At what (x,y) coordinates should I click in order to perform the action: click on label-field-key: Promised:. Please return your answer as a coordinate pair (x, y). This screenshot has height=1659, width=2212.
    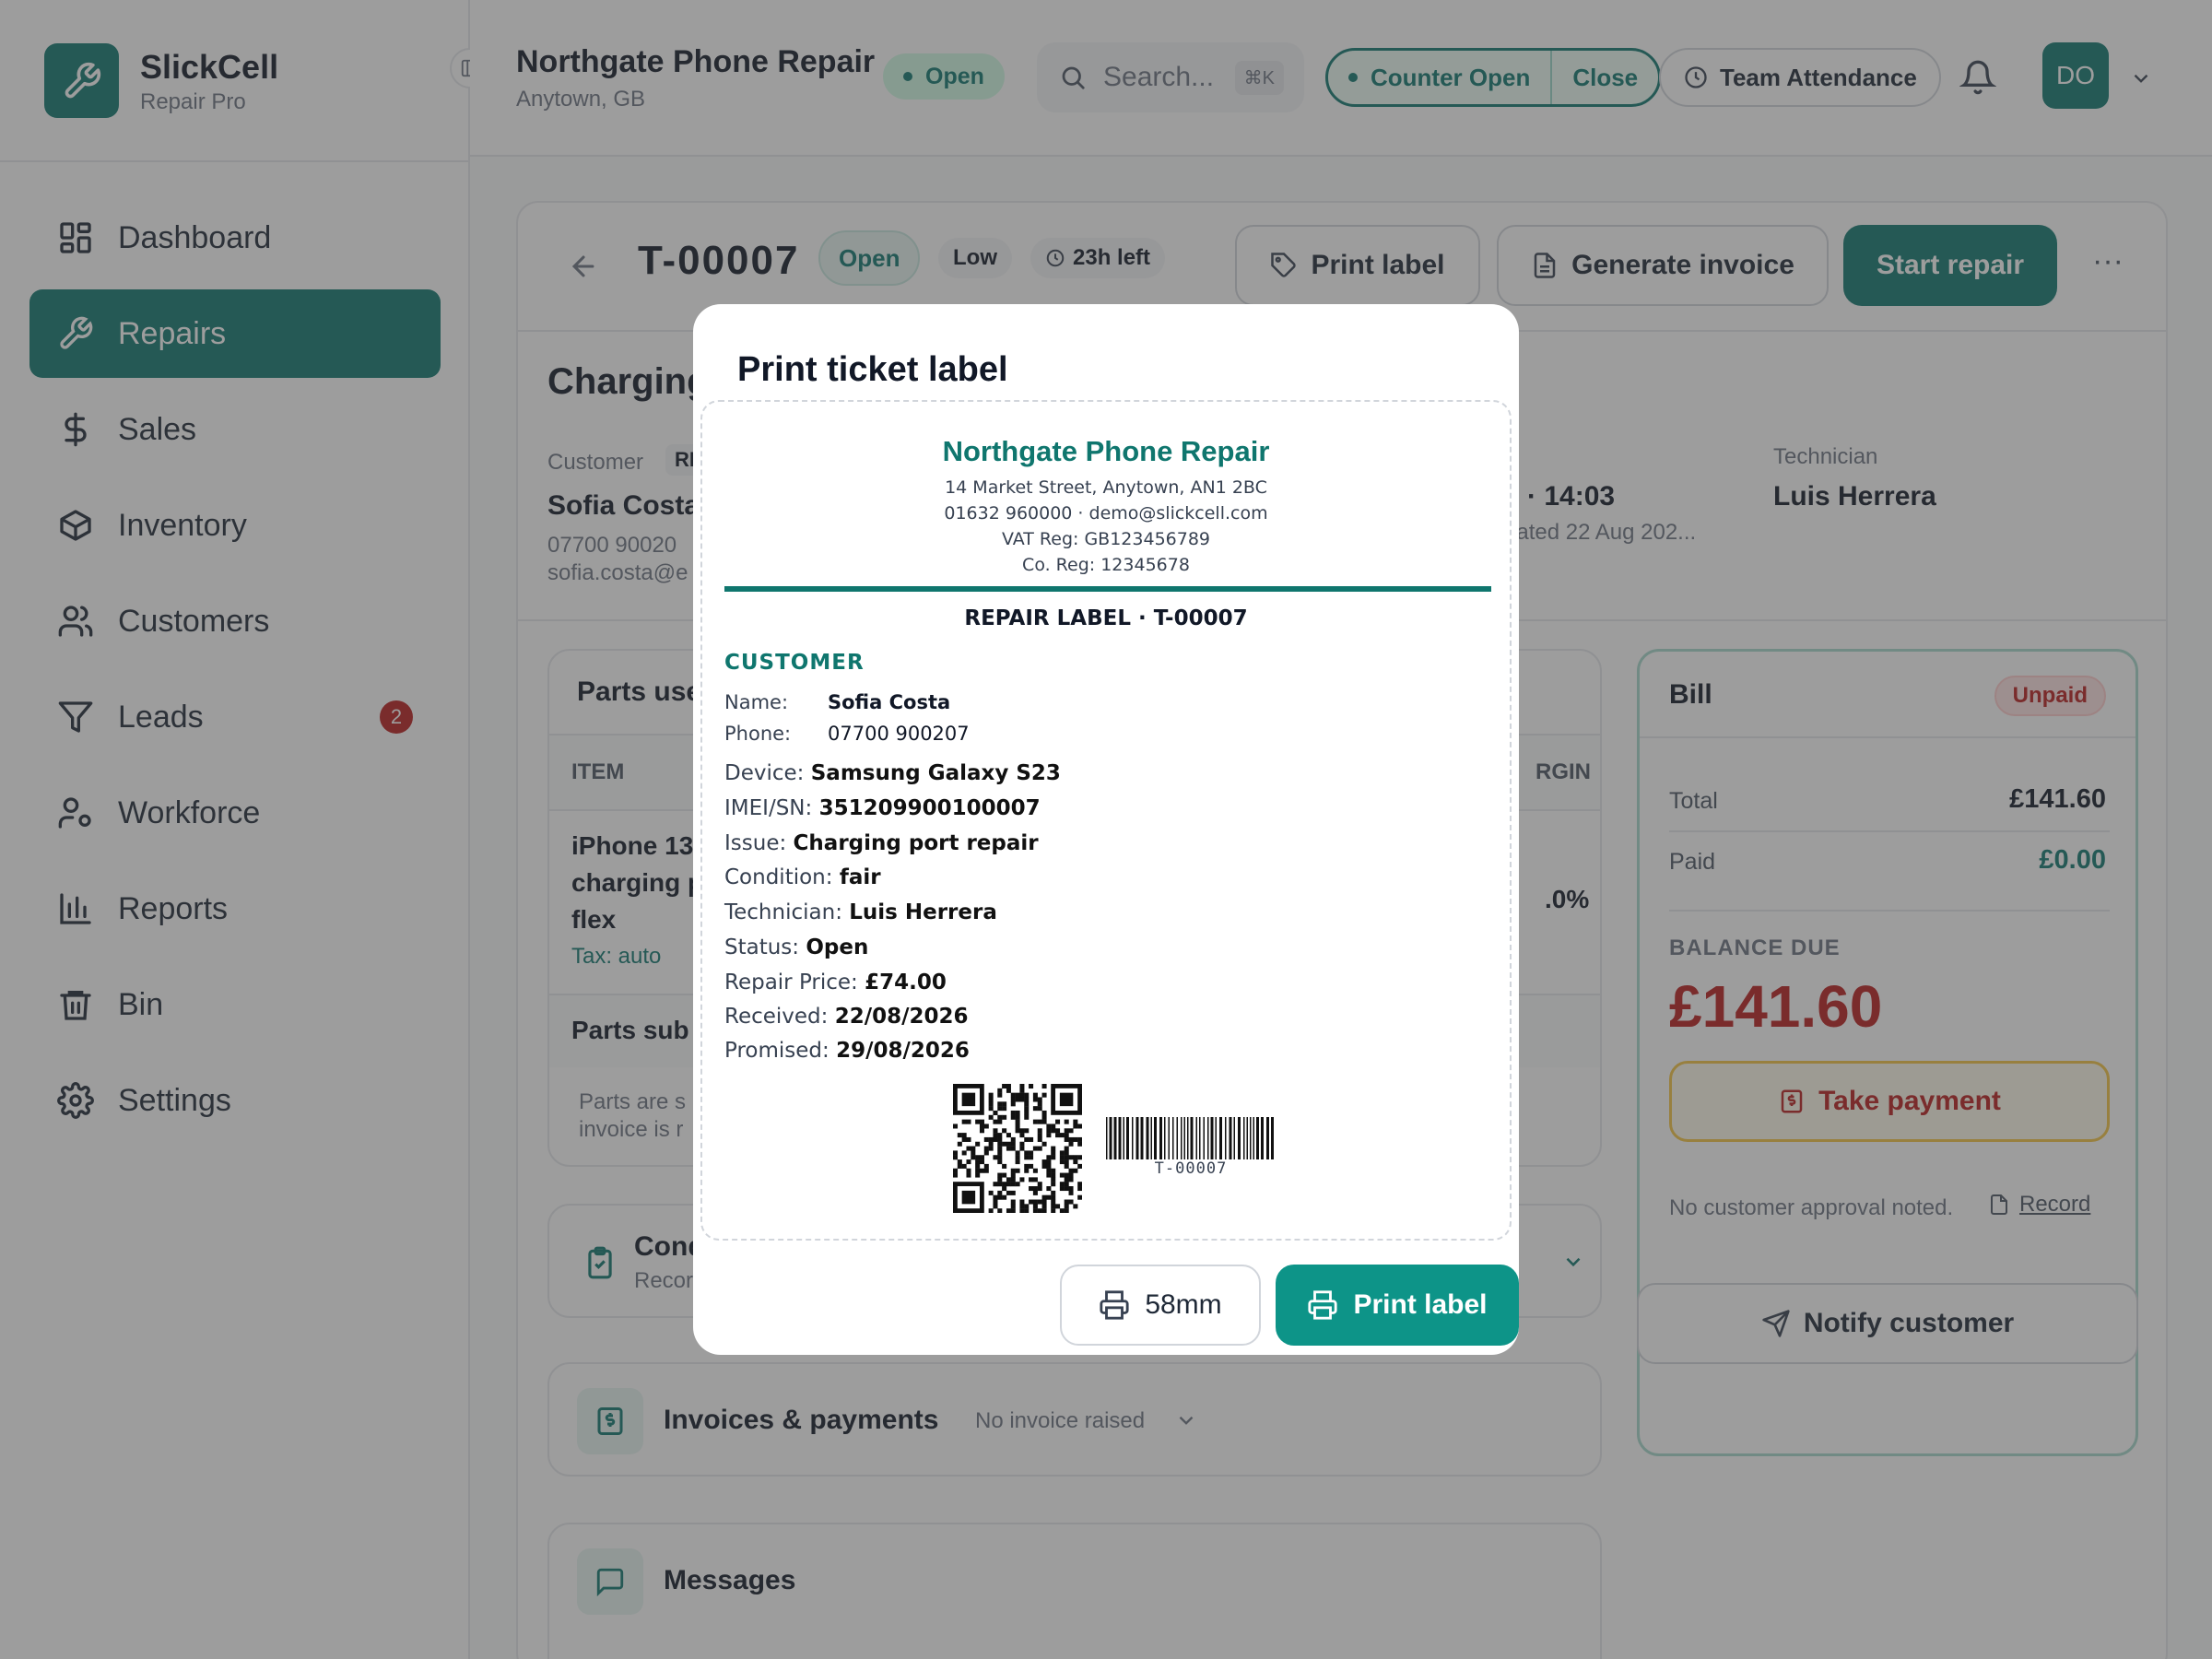
    Looking at the image, I should click on (777, 1051).